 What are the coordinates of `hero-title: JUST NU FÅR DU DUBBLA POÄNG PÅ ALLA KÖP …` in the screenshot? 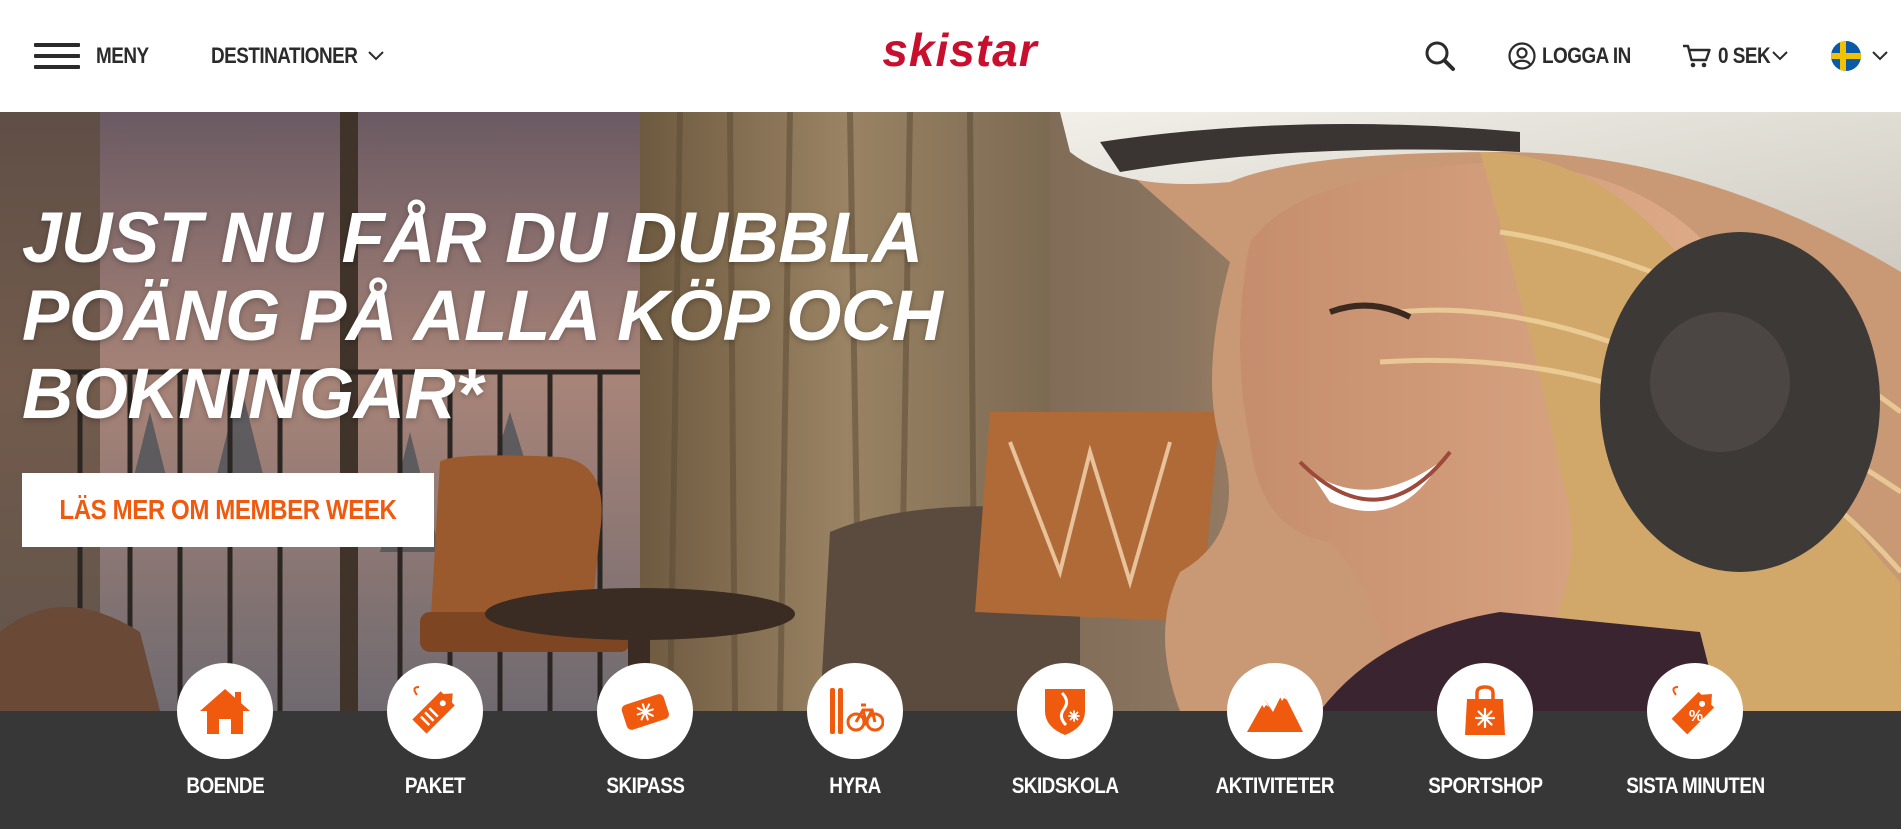 It's located at (482, 316).